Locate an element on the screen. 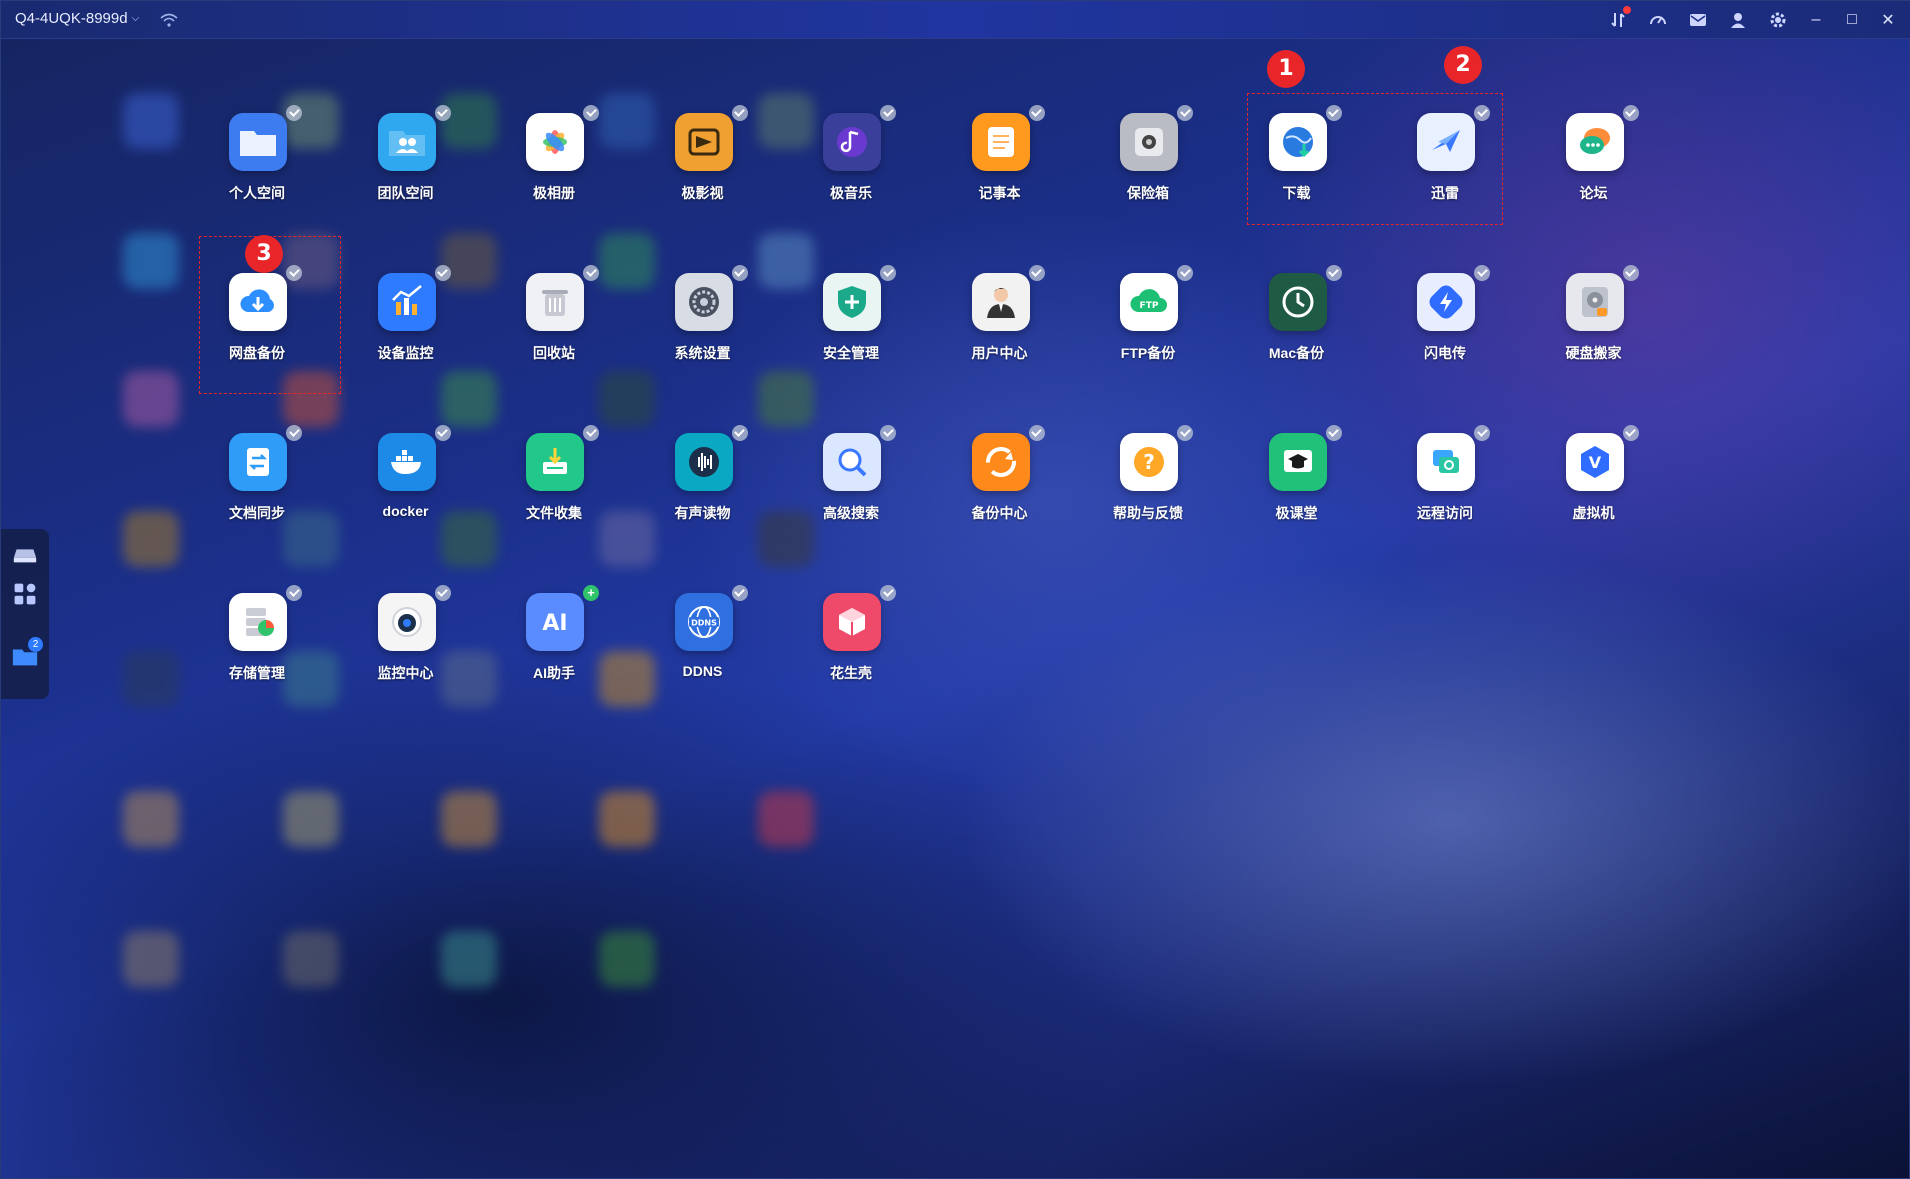 The height and width of the screenshot is (1179, 1910). app-safe: 保险箱 is located at coordinates (1148, 164).